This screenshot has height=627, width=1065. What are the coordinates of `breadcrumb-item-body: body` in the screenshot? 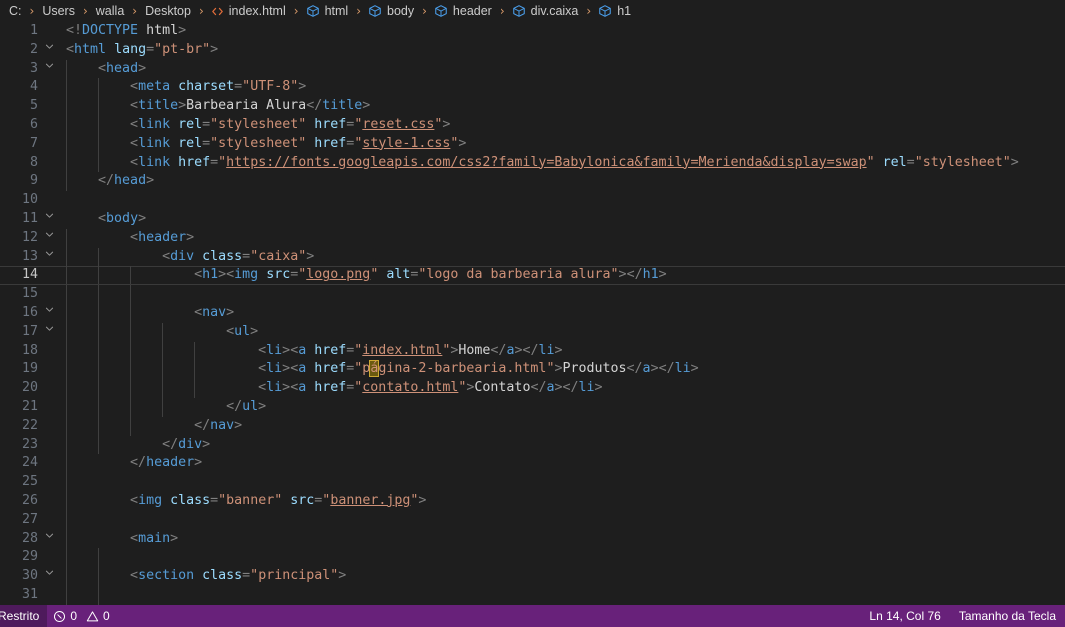 It's located at (391, 11).